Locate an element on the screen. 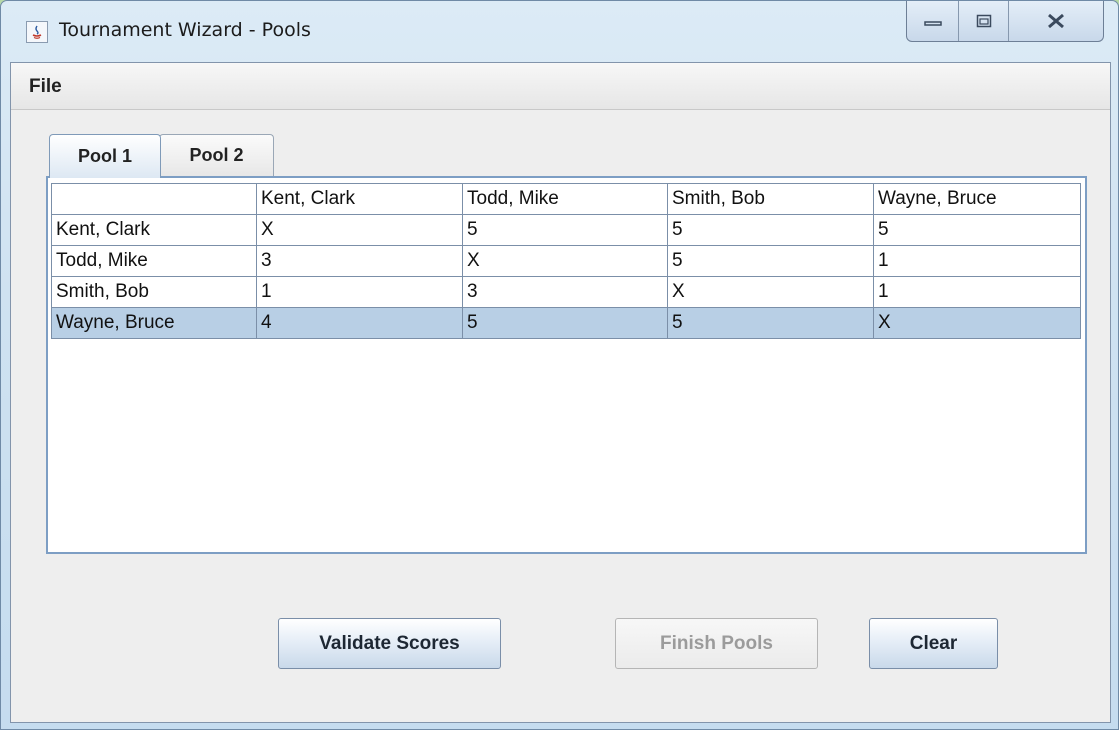 This screenshot has width=1119, height=730. close-button is located at coordinates (1056, 21).